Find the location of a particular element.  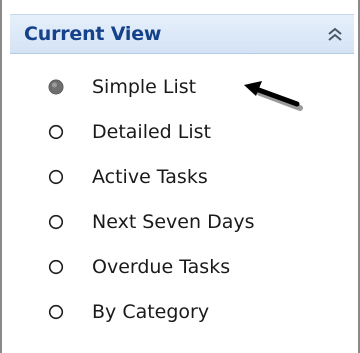

view-option-overdue-tasks: Overdue Tasks is located at coordinates (139, 267).